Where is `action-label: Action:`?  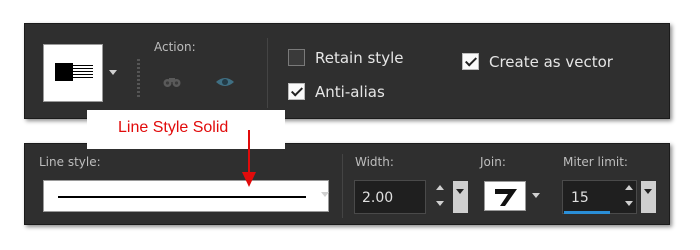 action-label: Action: is located at coordinates (175, 47).